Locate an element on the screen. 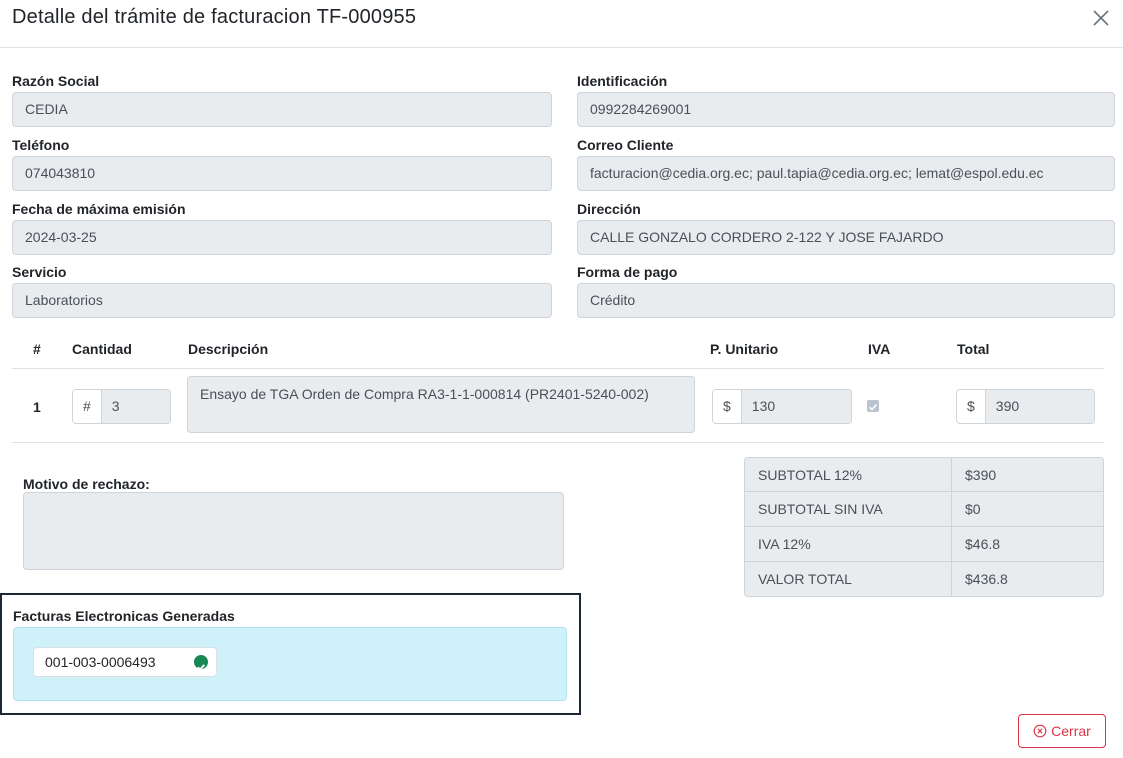  totals-row: VALOR TOTAL $436.8 is located at coordinates (924, 579).